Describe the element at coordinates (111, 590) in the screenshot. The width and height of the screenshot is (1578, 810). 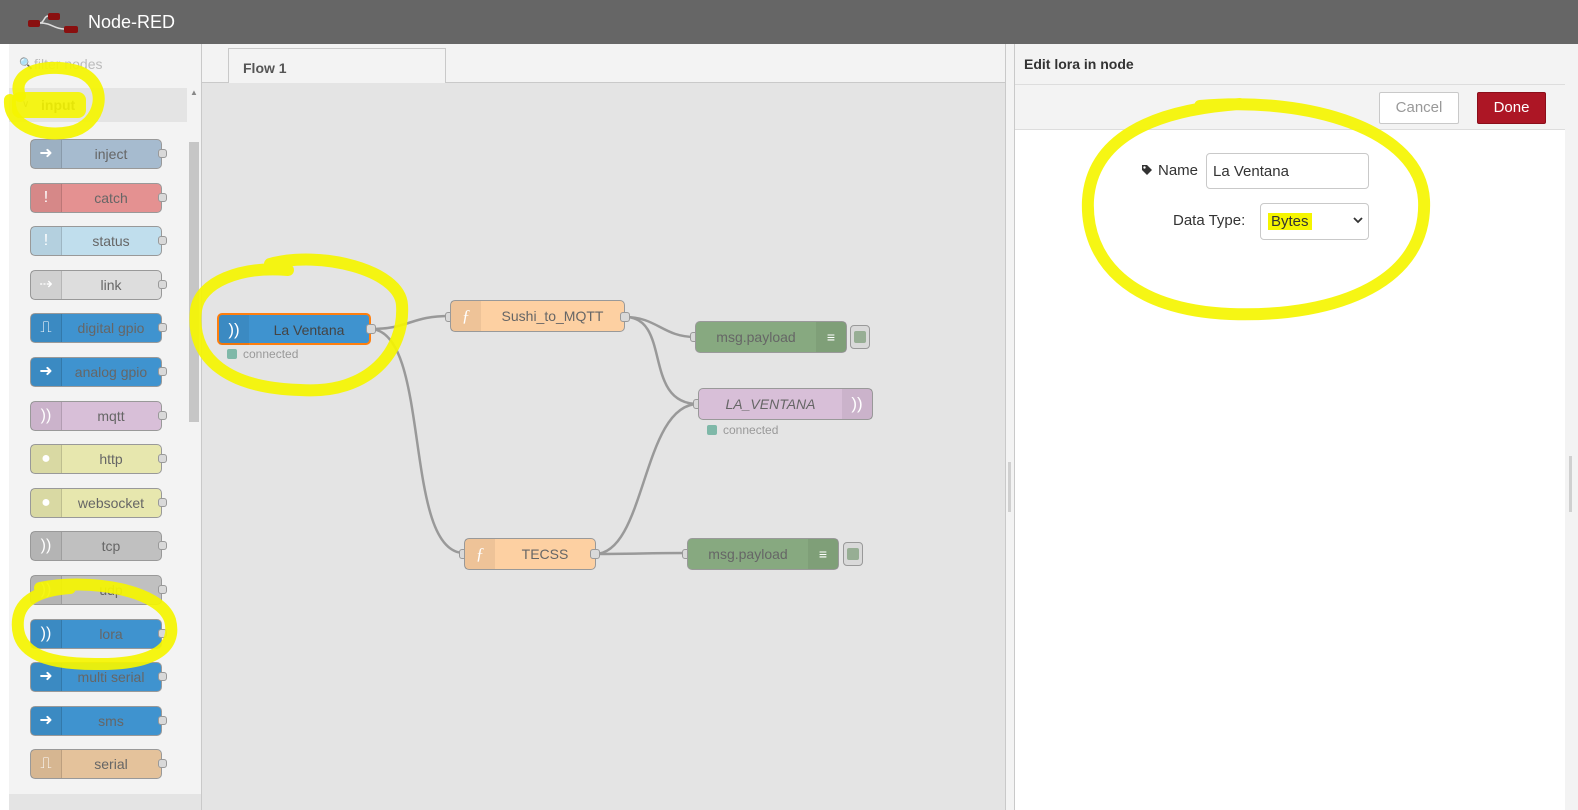
I see `palette-node-label: udp` at that location.